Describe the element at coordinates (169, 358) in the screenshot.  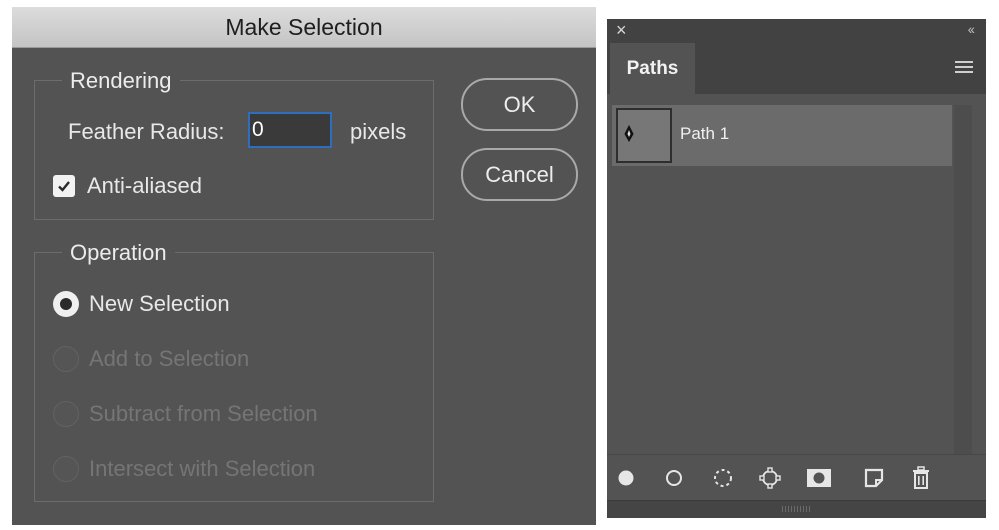
I see `add-to-selection-label: Add to Selection` at that location.